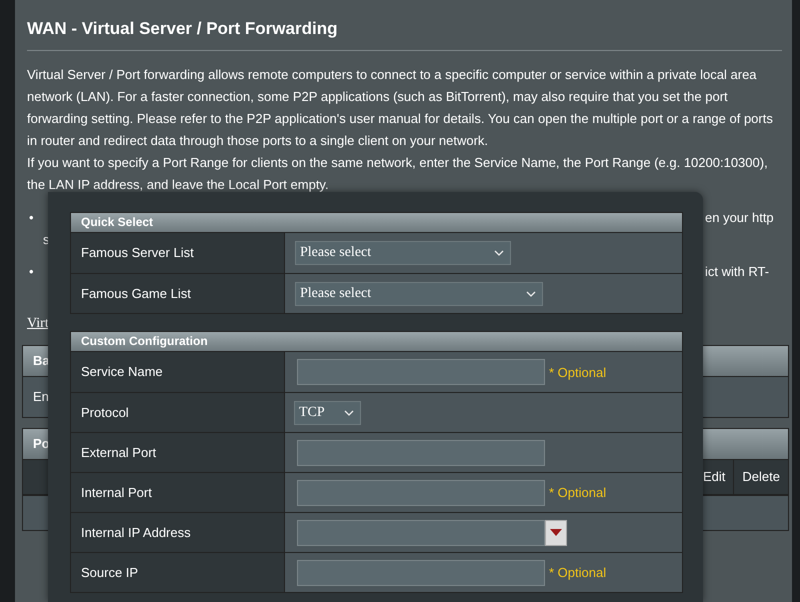 Image resolution: width=800 pixels, height=602 pixels. What do you see at coordinates (400, 108) in the screenshot?
I see `description-text: Virtual Server / Port forwarding allows remote computers to connect to a specific computer or service within a private local area network (LAN). For a faster connection, some P2P applications (such as BitTorrent), may also require that you set the port forwarding setting. Please refer to the P2P application's user manual for details. You can open the multiple port or a range of ports in router and redirect data through those ports to a single client on your network.` at bounding box center [400, 108].